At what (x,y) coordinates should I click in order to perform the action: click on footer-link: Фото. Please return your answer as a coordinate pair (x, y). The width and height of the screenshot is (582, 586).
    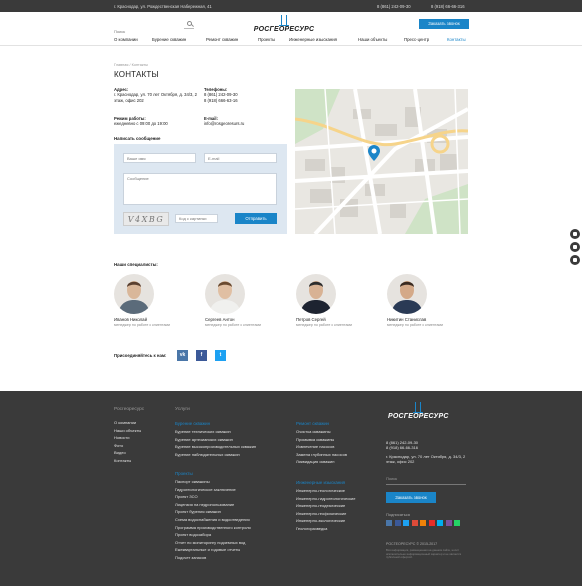
    Looking at the image, I should click on (127, 446).